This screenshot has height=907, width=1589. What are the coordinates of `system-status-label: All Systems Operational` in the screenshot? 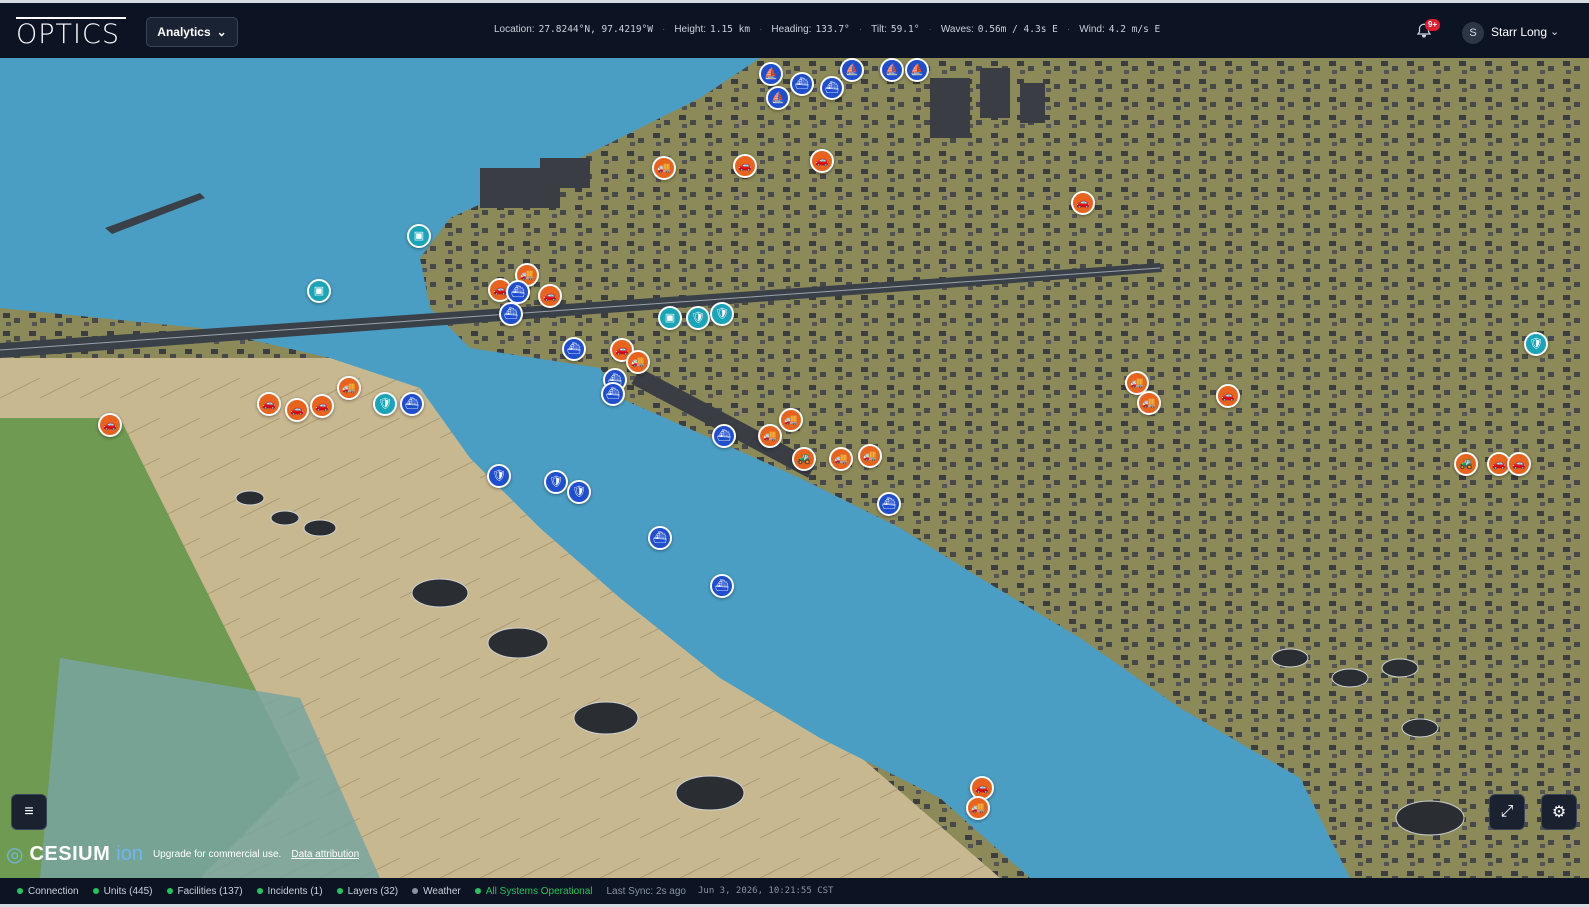 It's located at (539, 891).